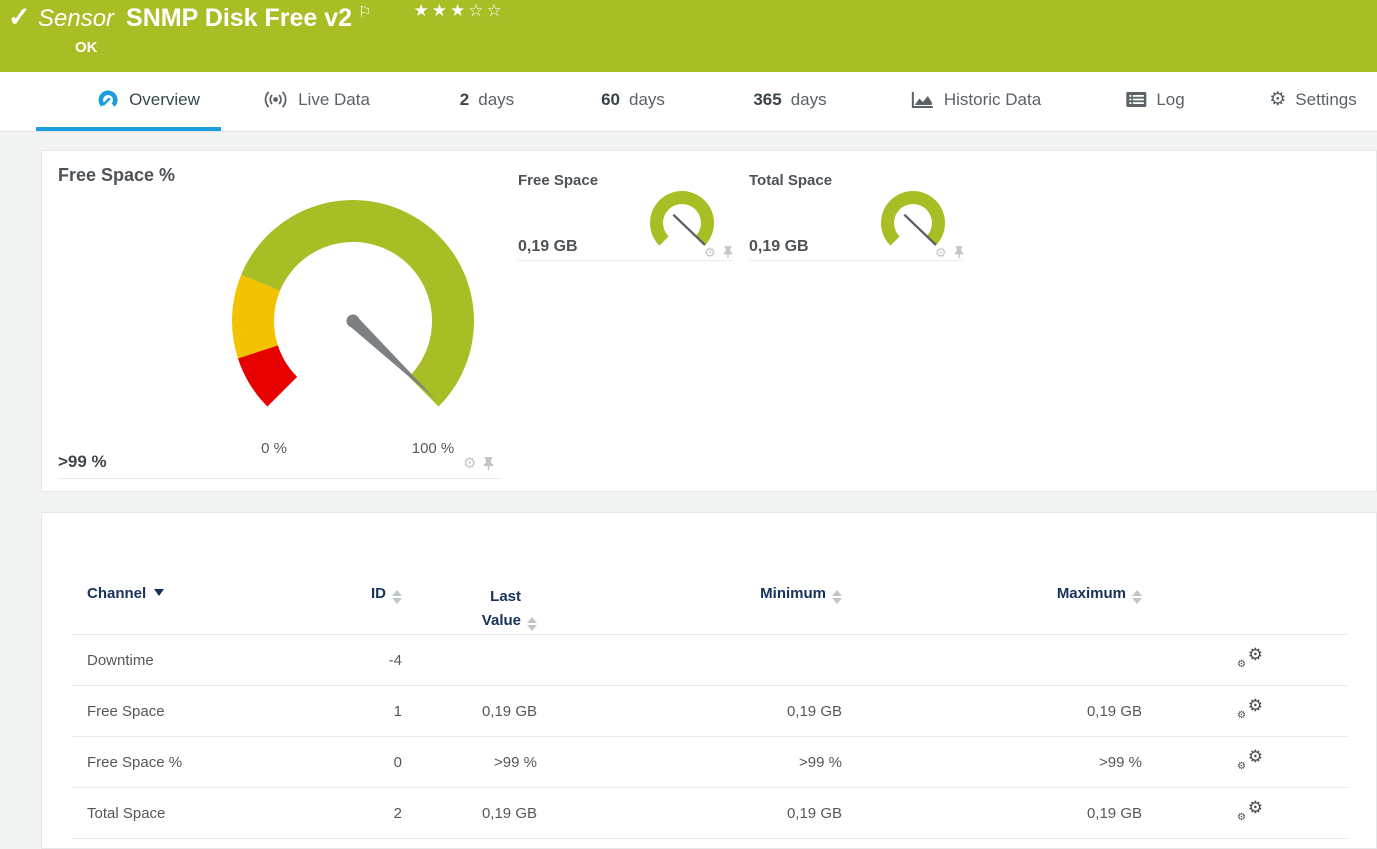 This screenshot has height=849, width=1377. What do you see at coordinates (710, 711) in the screenshot?
I see `table-row-free-space: Free Space 1 0,19 GB 0,19 GB 0,19 GB ⚙ ⚙` at bounding box center [710, 711].